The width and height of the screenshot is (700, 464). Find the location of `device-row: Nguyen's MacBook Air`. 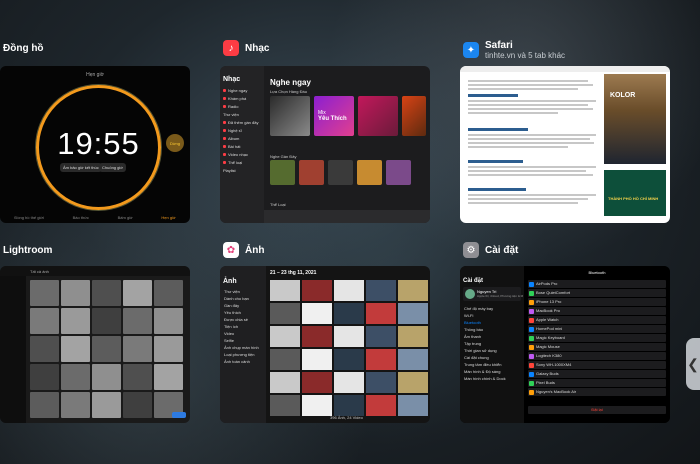

device-row: Nguyen's MacBook Air is located at coordinates (597, 392).